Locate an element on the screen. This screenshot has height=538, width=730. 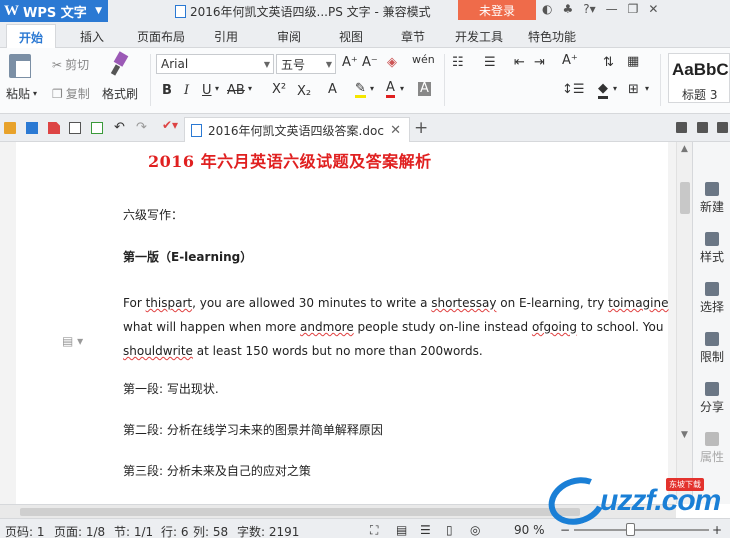
document-tab: 2016年何凯文英语四级答案.doc ✕ is located at coordinates (297, 129).